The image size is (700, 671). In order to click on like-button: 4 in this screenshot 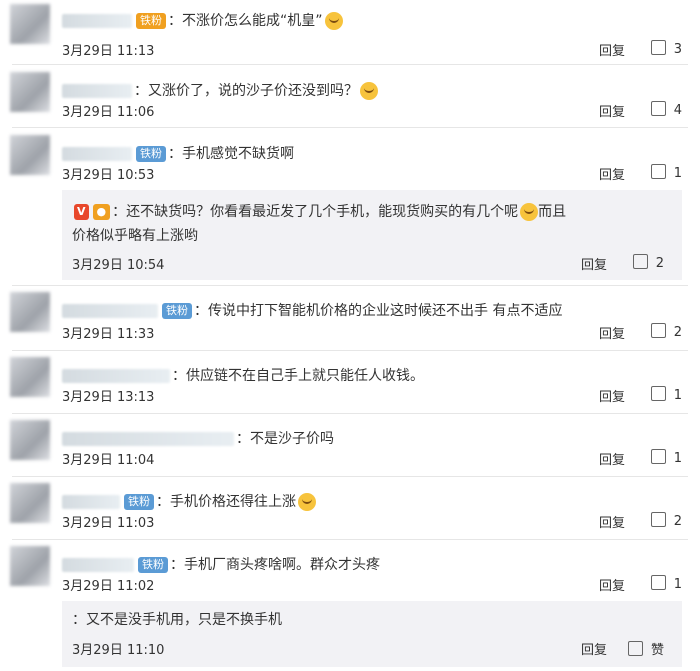, I will do `click(666, 109)`.